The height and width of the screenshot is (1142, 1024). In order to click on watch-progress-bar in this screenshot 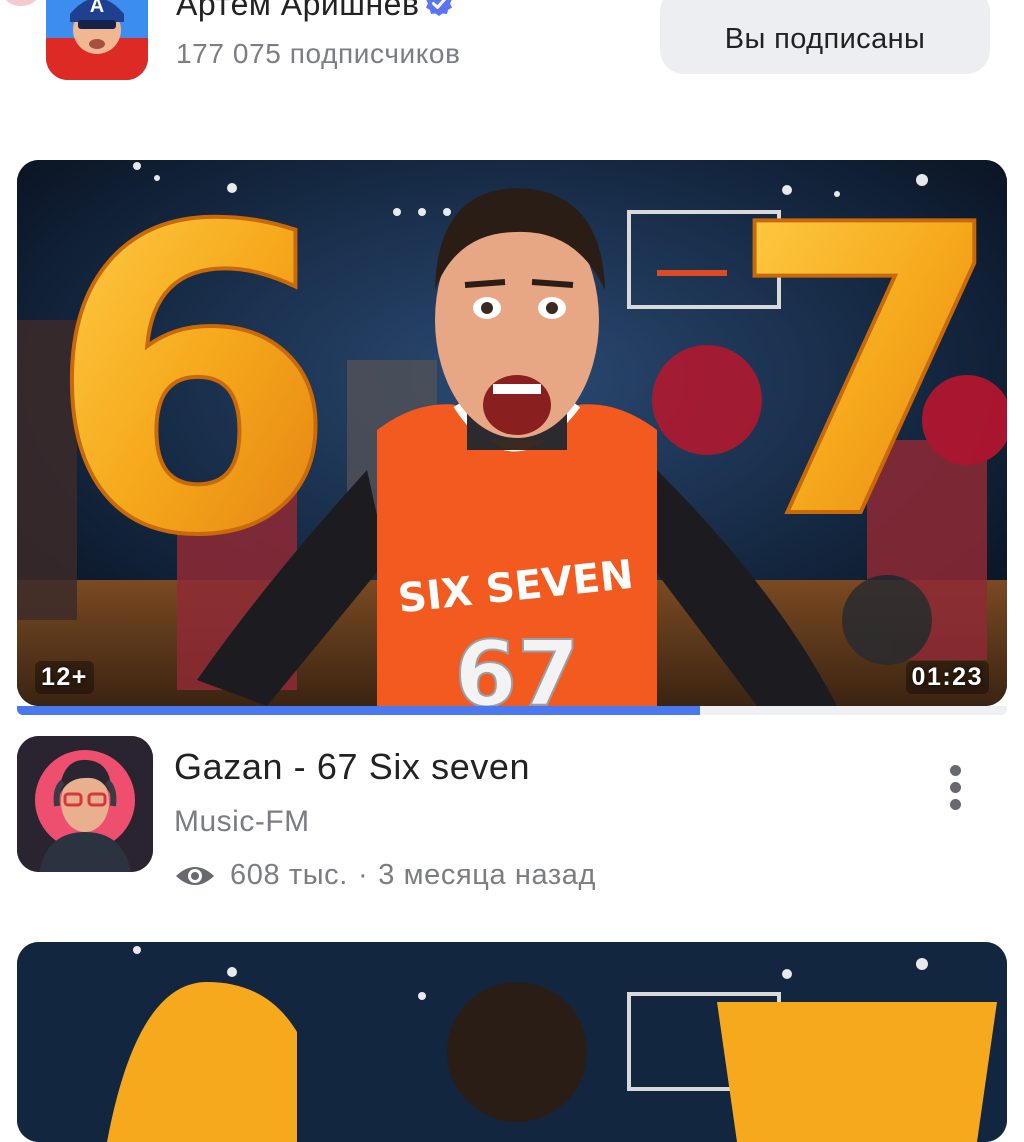, I will do `click(512, 710)`.